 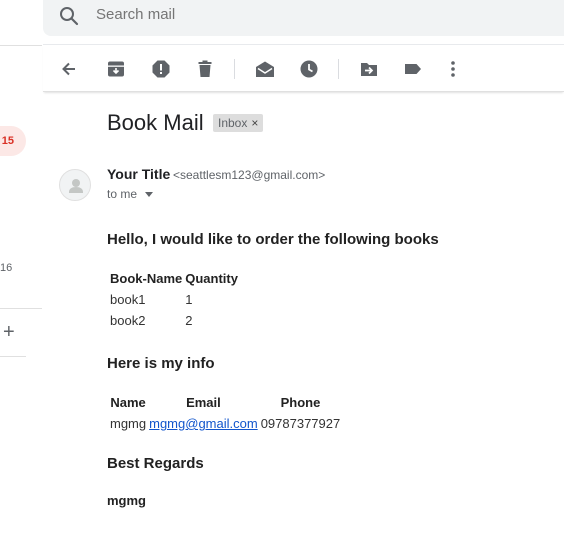 What do you see at coordinates (69, 16) in the screenshot?
I see `search-icon` at bounding box center [69, 16].